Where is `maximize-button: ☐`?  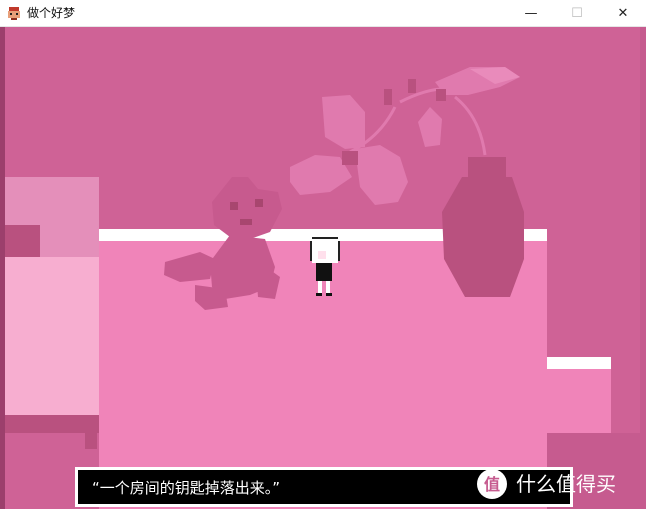
maximize-button: ☐ is located at coordinates (577, 13).